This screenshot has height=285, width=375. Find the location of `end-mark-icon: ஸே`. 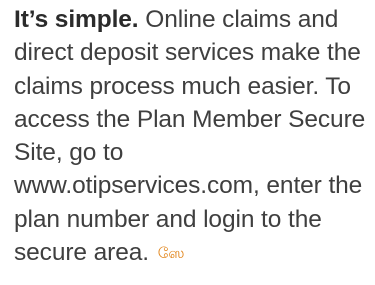

end-mark-icon: ஸே is located at coordinates (171, 254).